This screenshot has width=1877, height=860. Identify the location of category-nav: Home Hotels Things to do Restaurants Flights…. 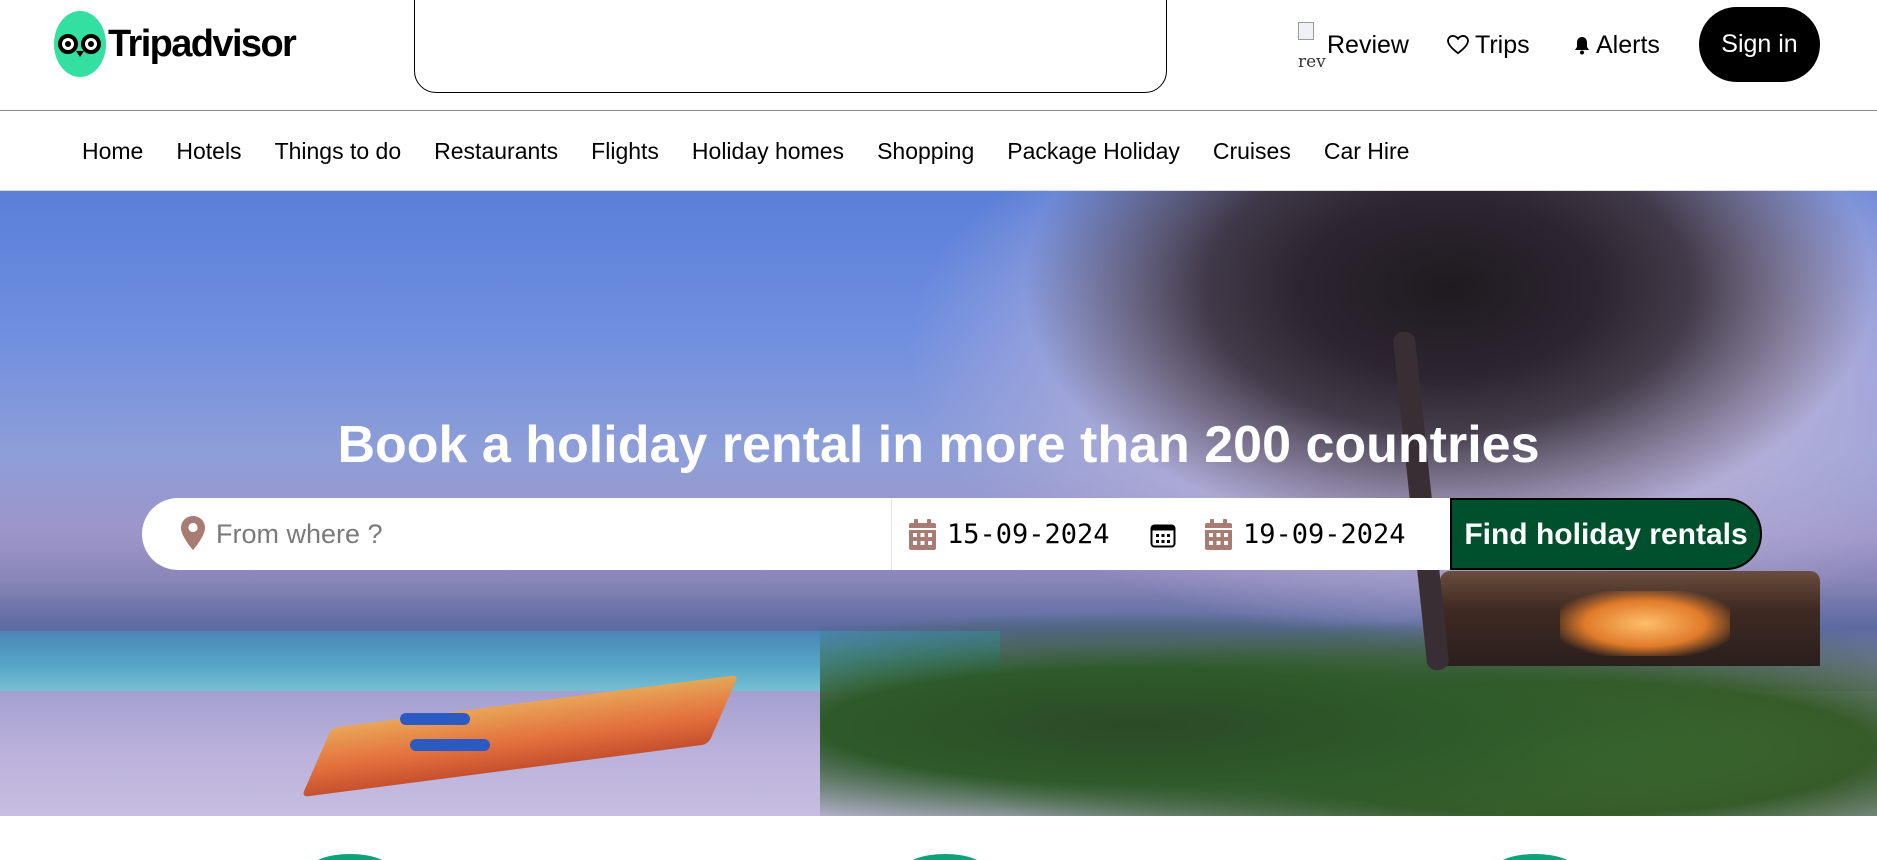
(938, 151).